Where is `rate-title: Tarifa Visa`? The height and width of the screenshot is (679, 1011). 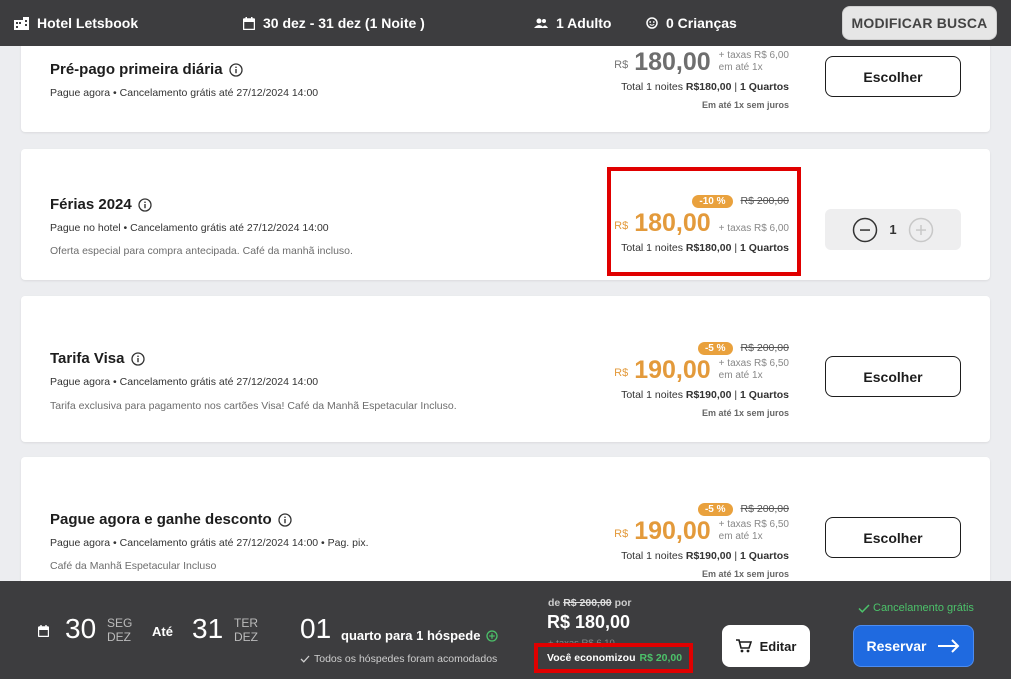
rate-title: Tarifa Visa is located at coordinates (97, 358).